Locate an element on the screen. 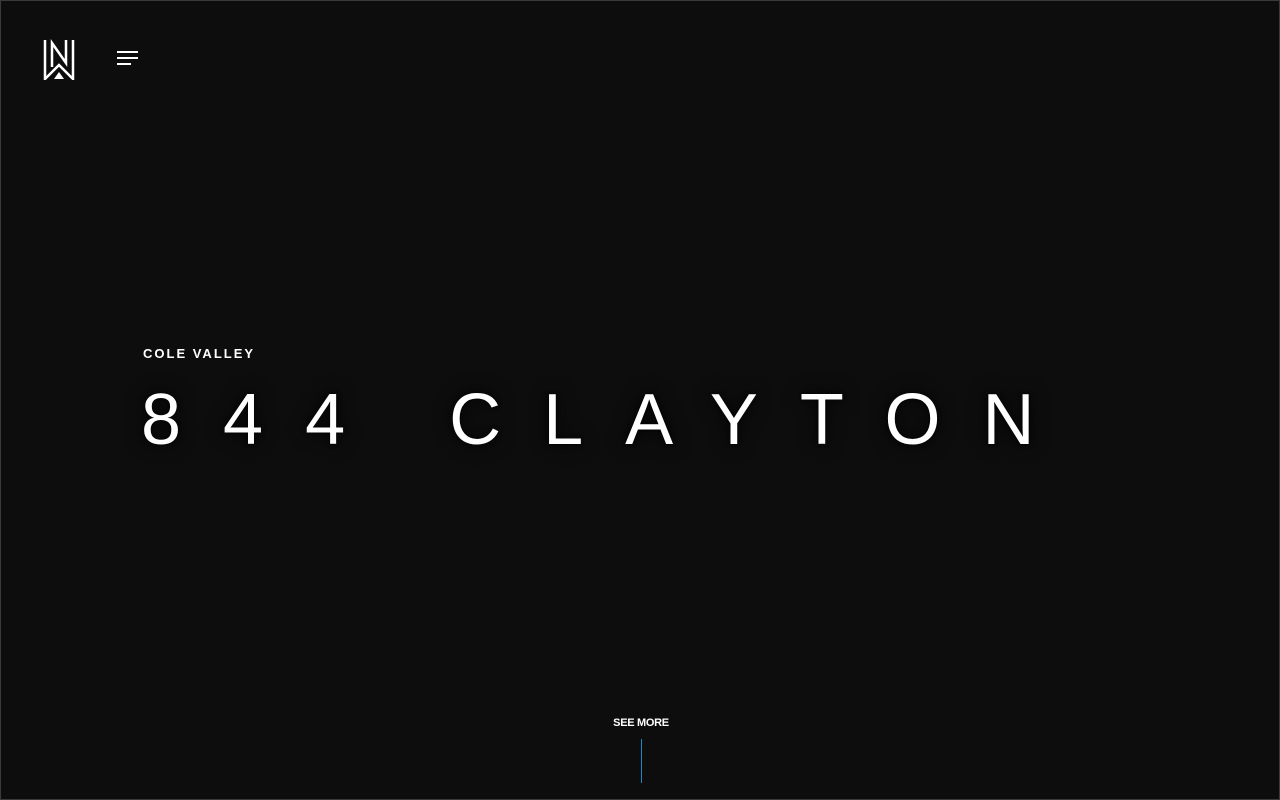 The width and height of the screenshot is (1280, 800). hero: COLE VALLEY 844 CLAYTON is located at coordinates (609, 405).